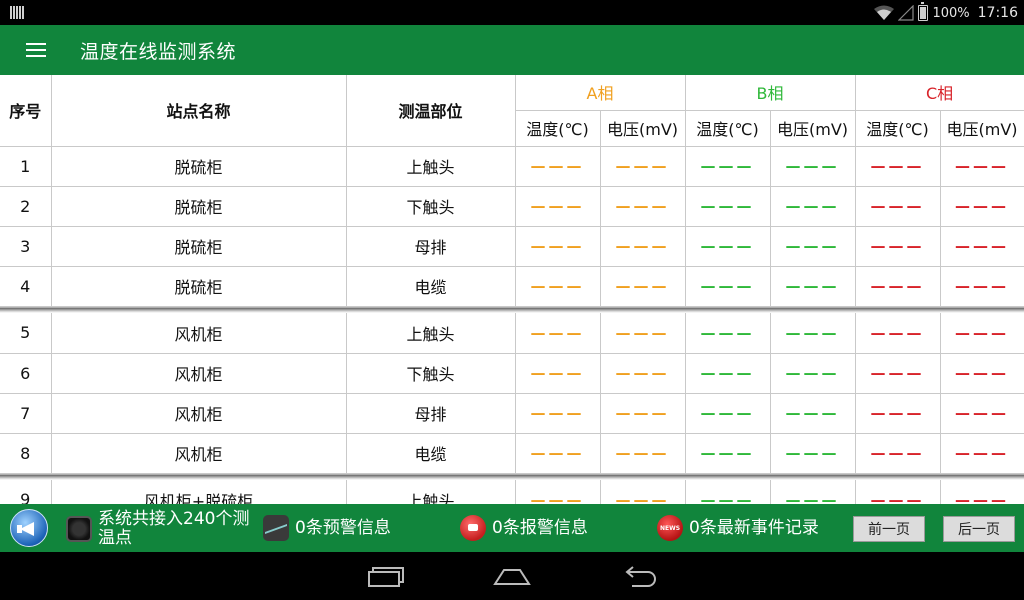 Image resolution: width=1024 pixels, height=600 pixels. Describe the element at coordinates (386, 576) in the screenshot. I see `recent-apps-icon` at that location.